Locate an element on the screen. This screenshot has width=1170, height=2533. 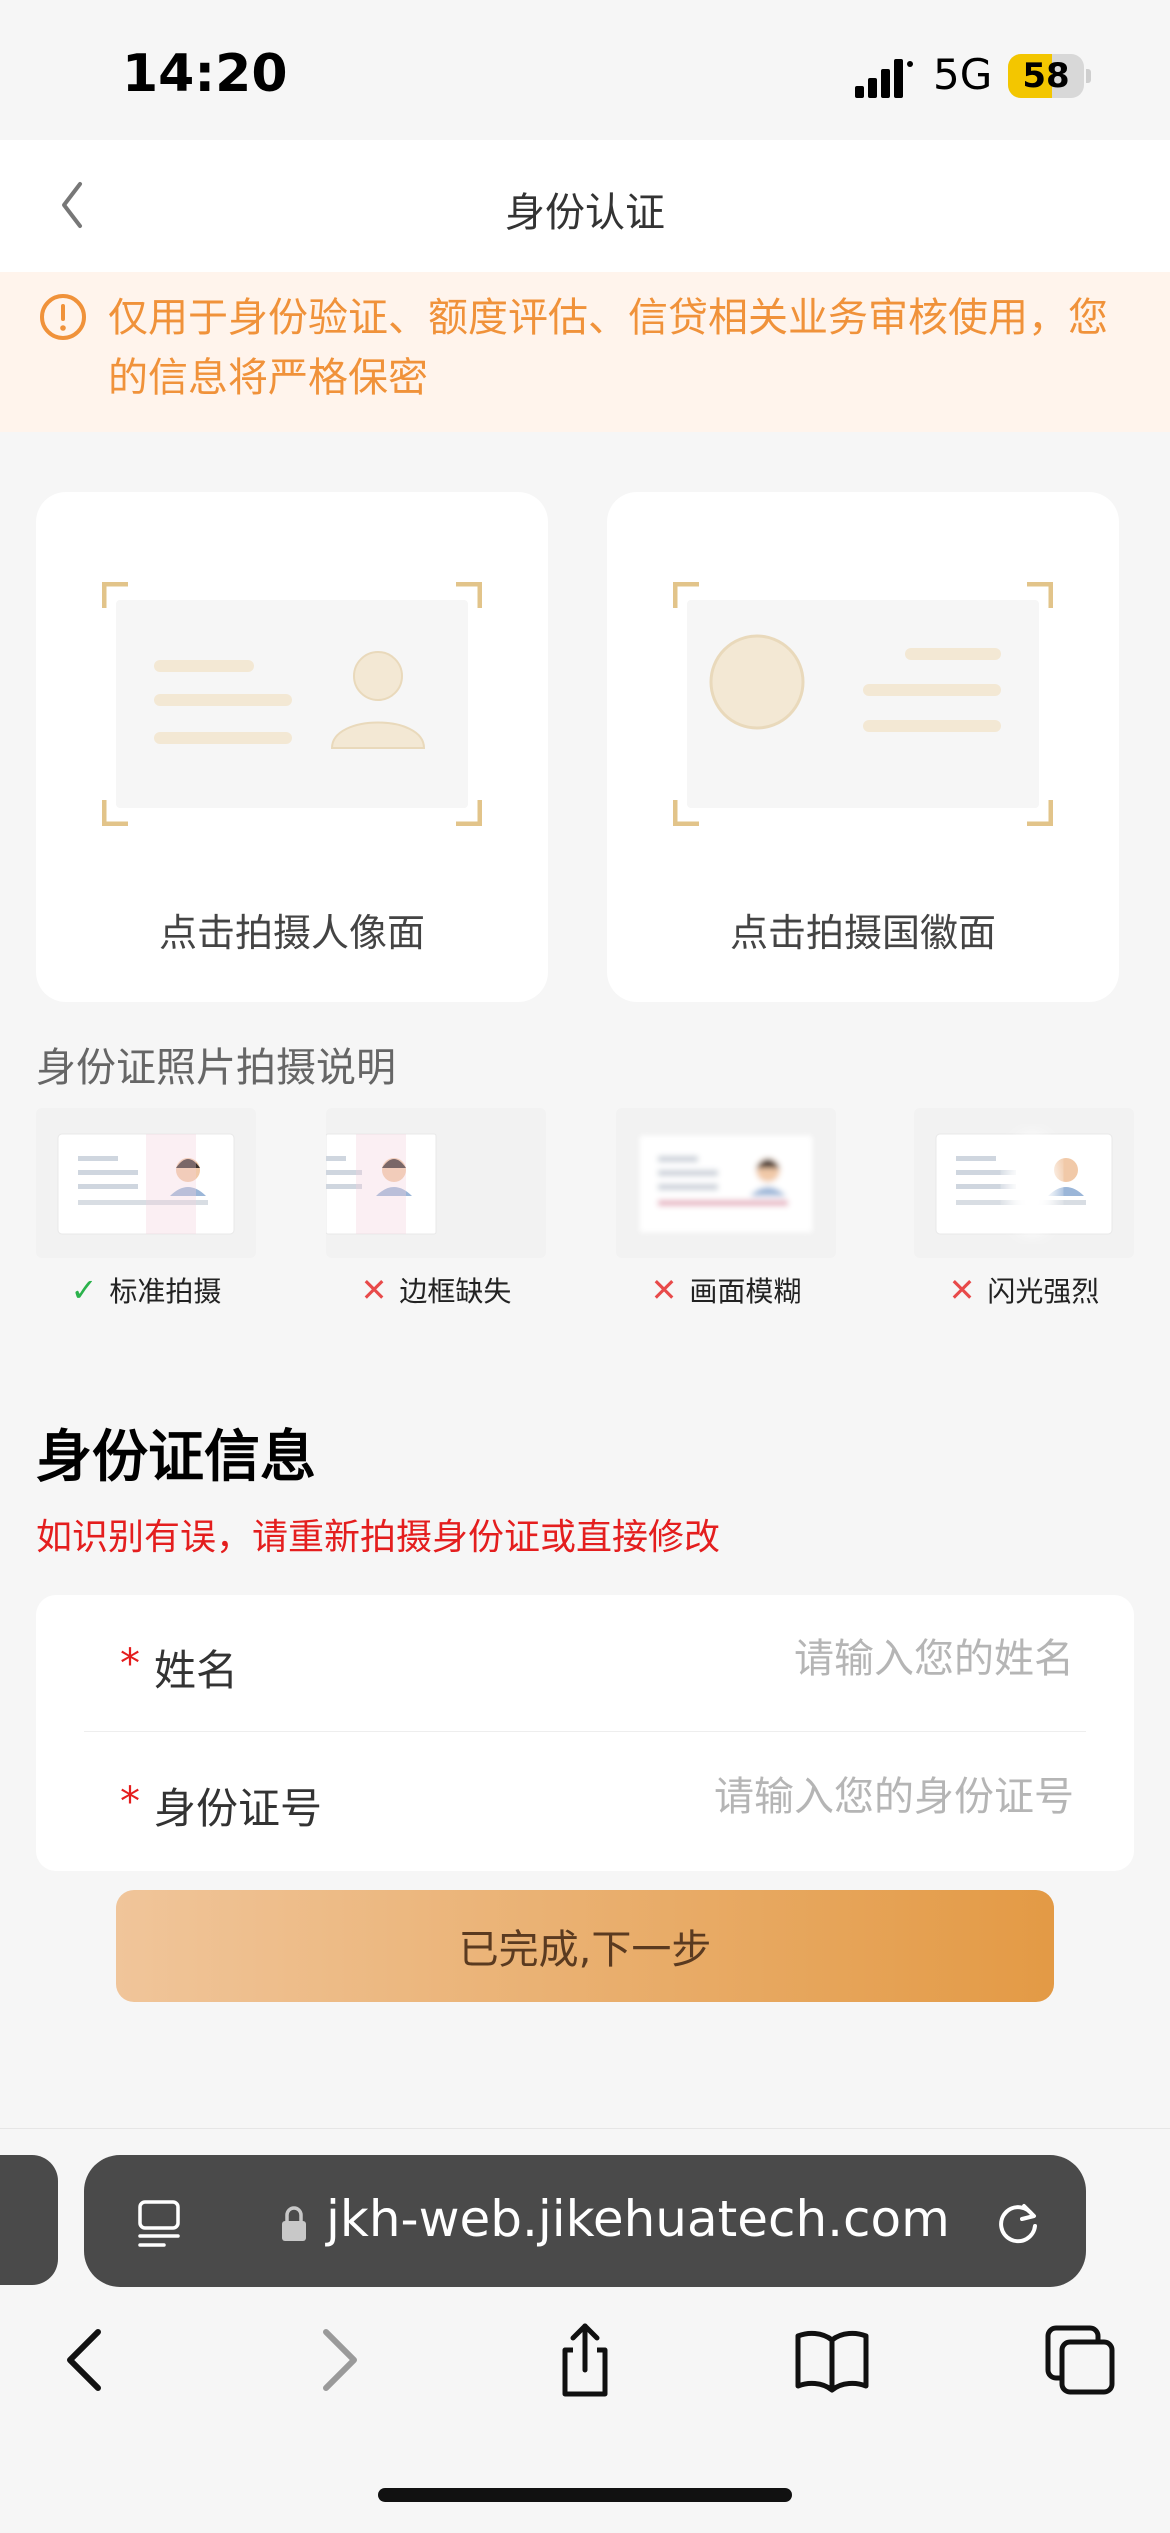
page-title: 身份认证 is located at coordinates (585, 213).